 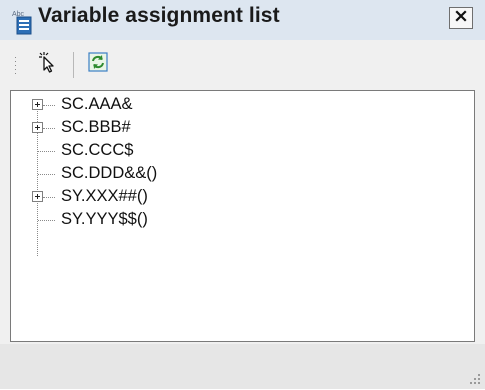 What do you see at coordinates (242, 174) in the screenshot?
I see `tree-item: SC.DDD&&()` at bounding box center [242, 174].